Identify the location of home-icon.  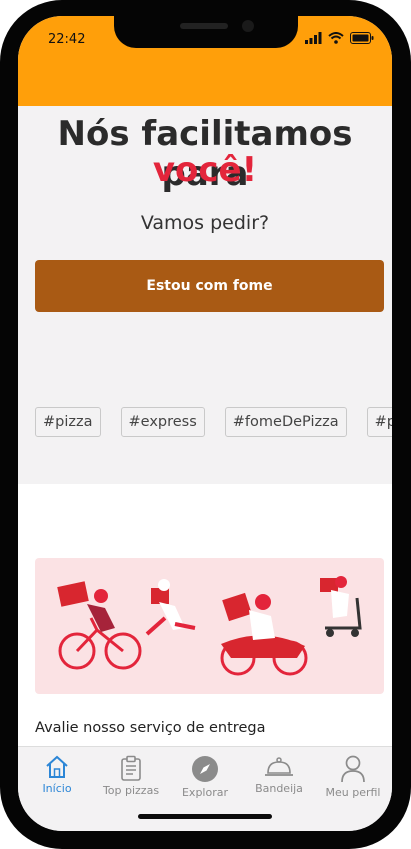
(57, 766).